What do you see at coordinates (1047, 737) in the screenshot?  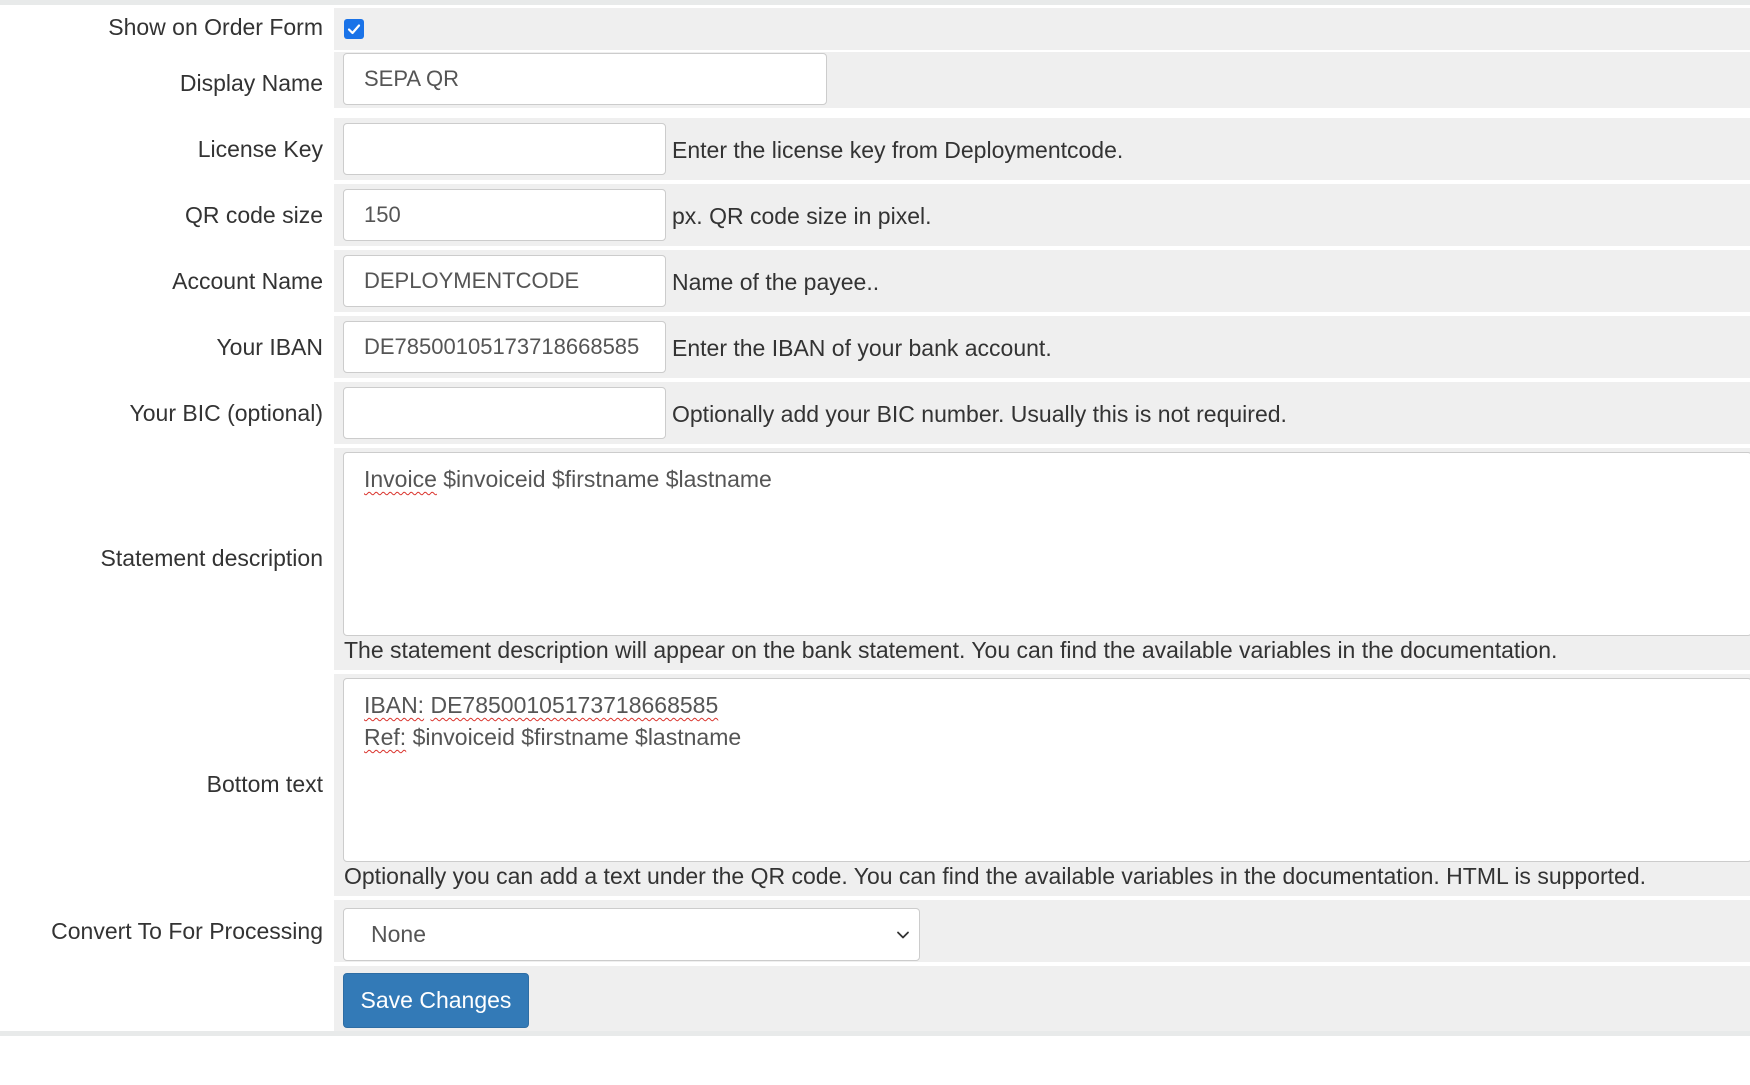 I see `bottom-text-line-2: Ref: $invoiceid $firstname $lastname` at bounding box center [1047, 737].